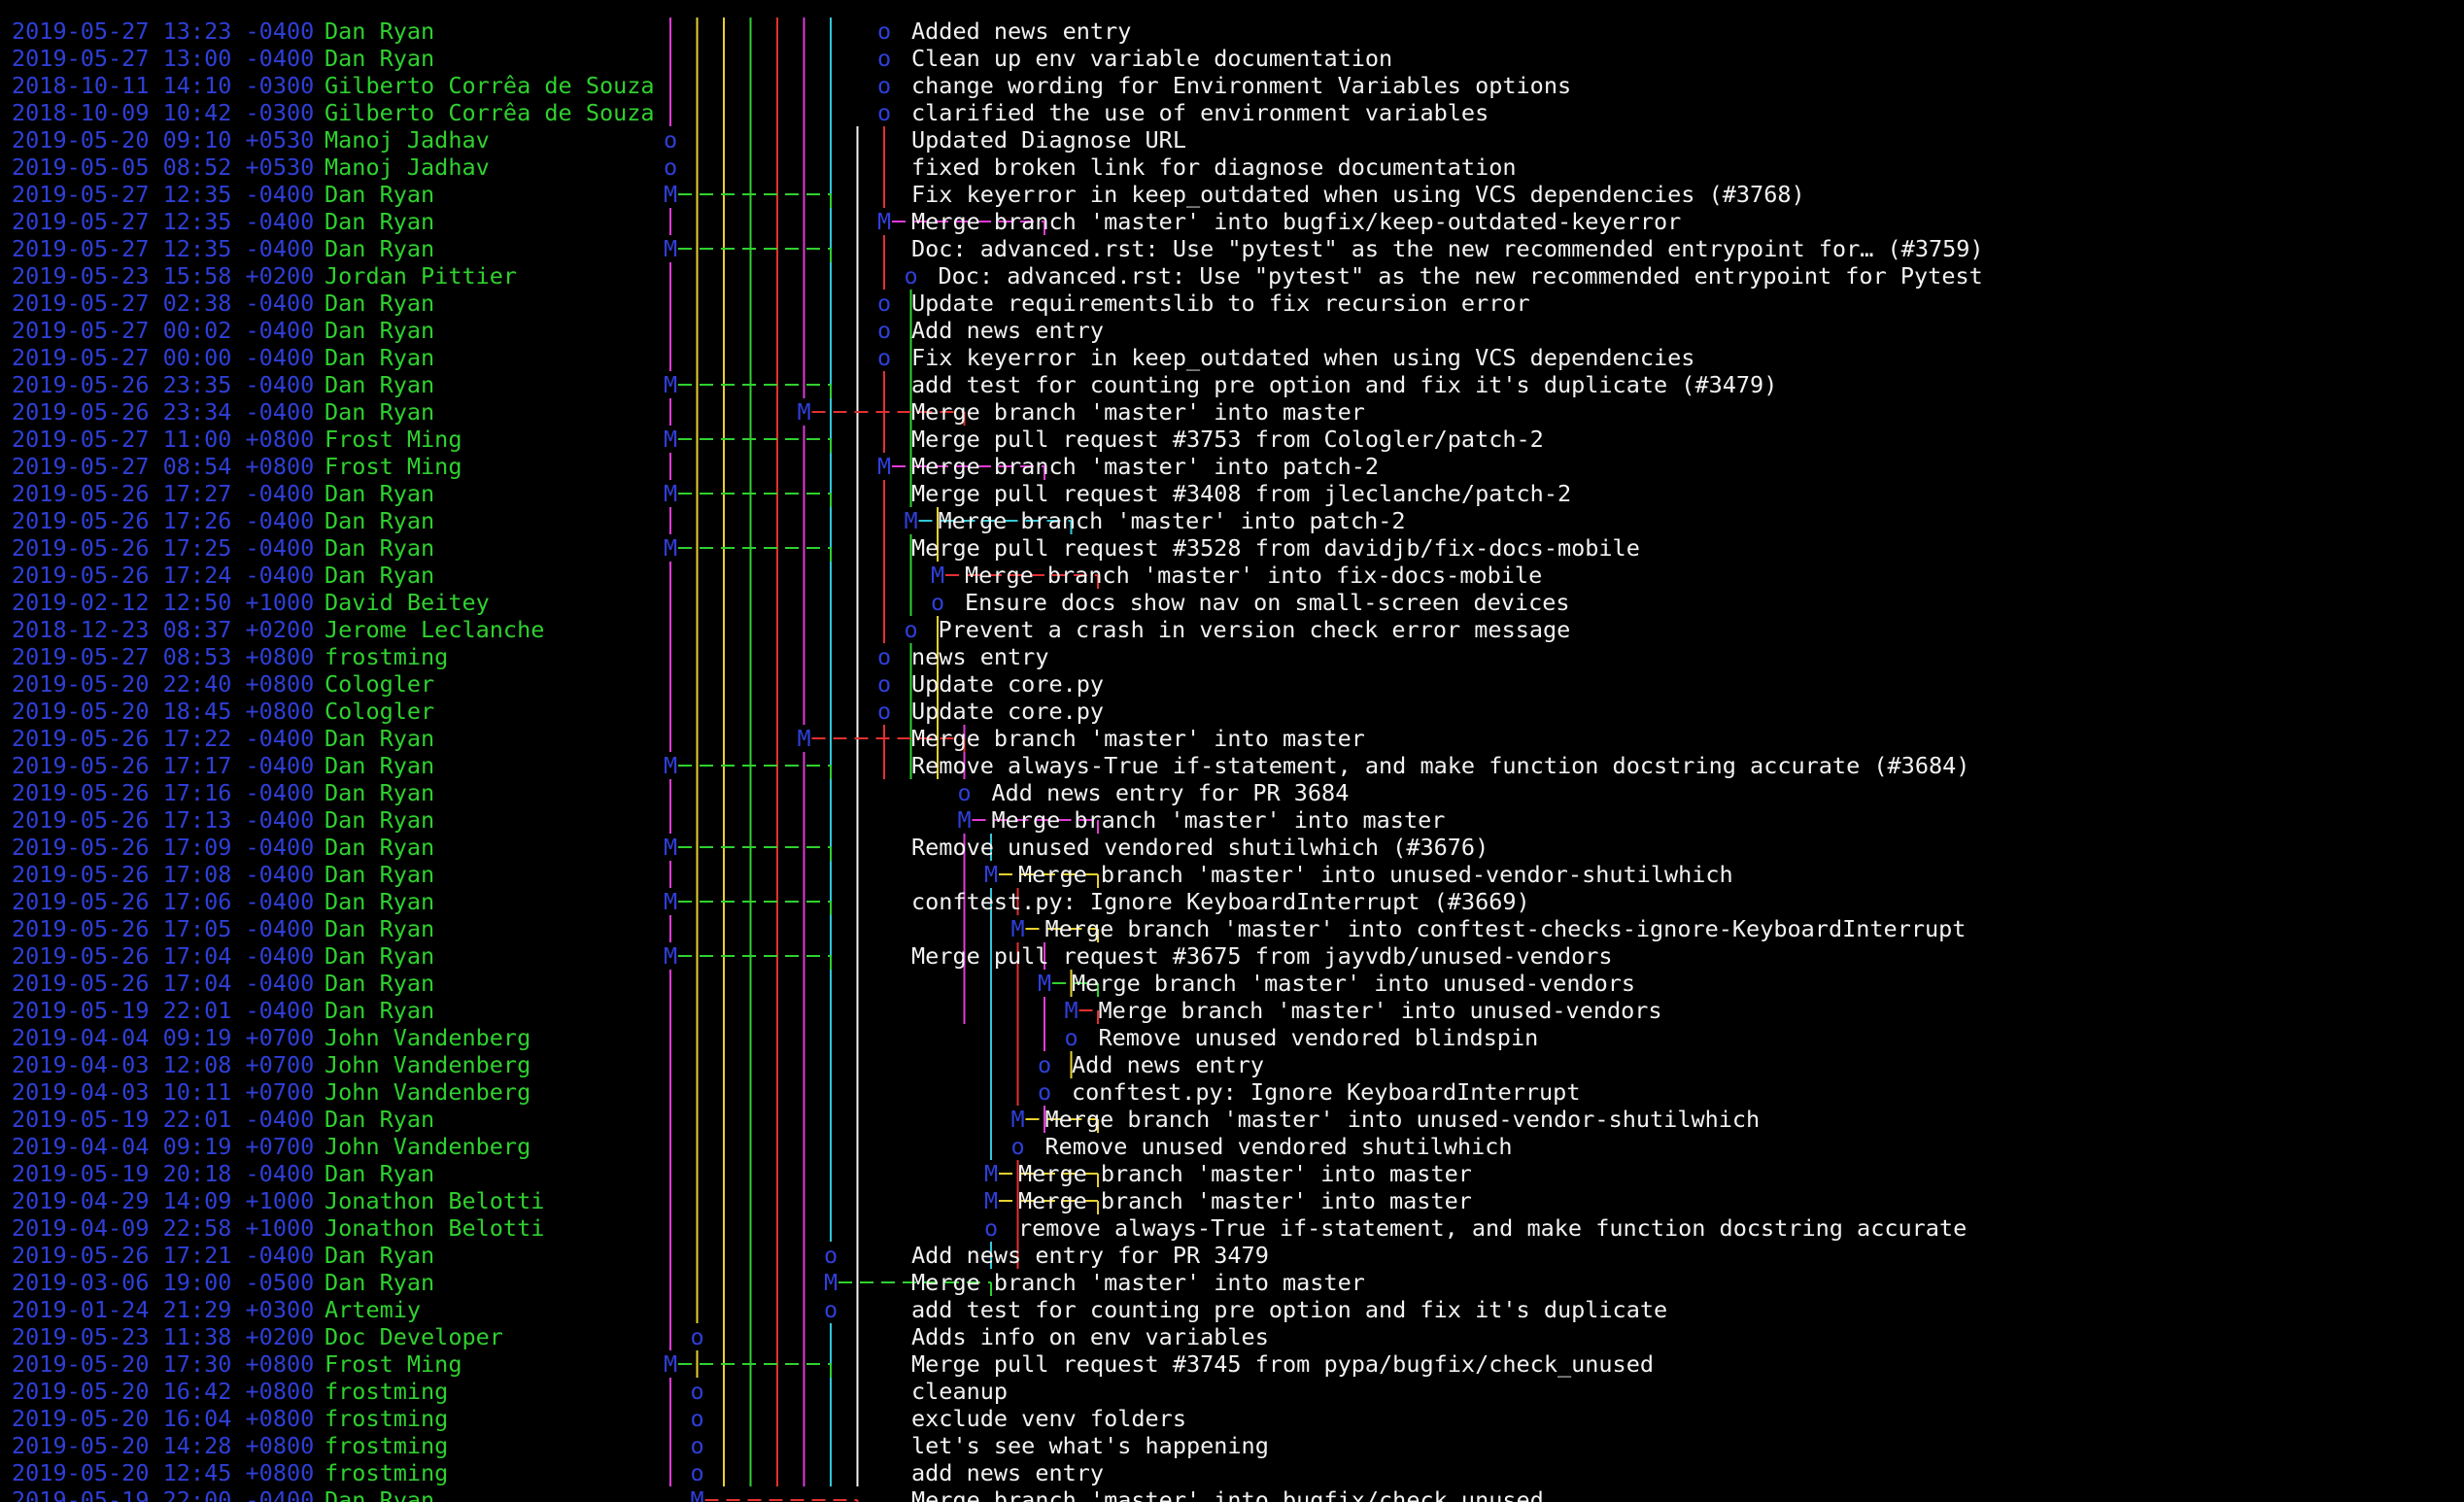 Image resolution: width=2464 pixels, height=1502 pixels. What do you see at coordinates (163, 738) in the screenshot?
I see `commit-date: 2019-05-26 17:22 -0400` at bounding box center [163, 738].